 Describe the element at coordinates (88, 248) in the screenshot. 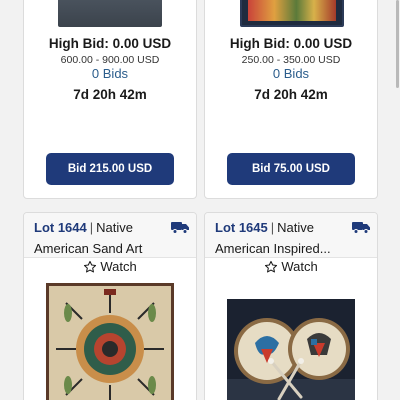

I see `lot-title: American Sand Art` at that location.